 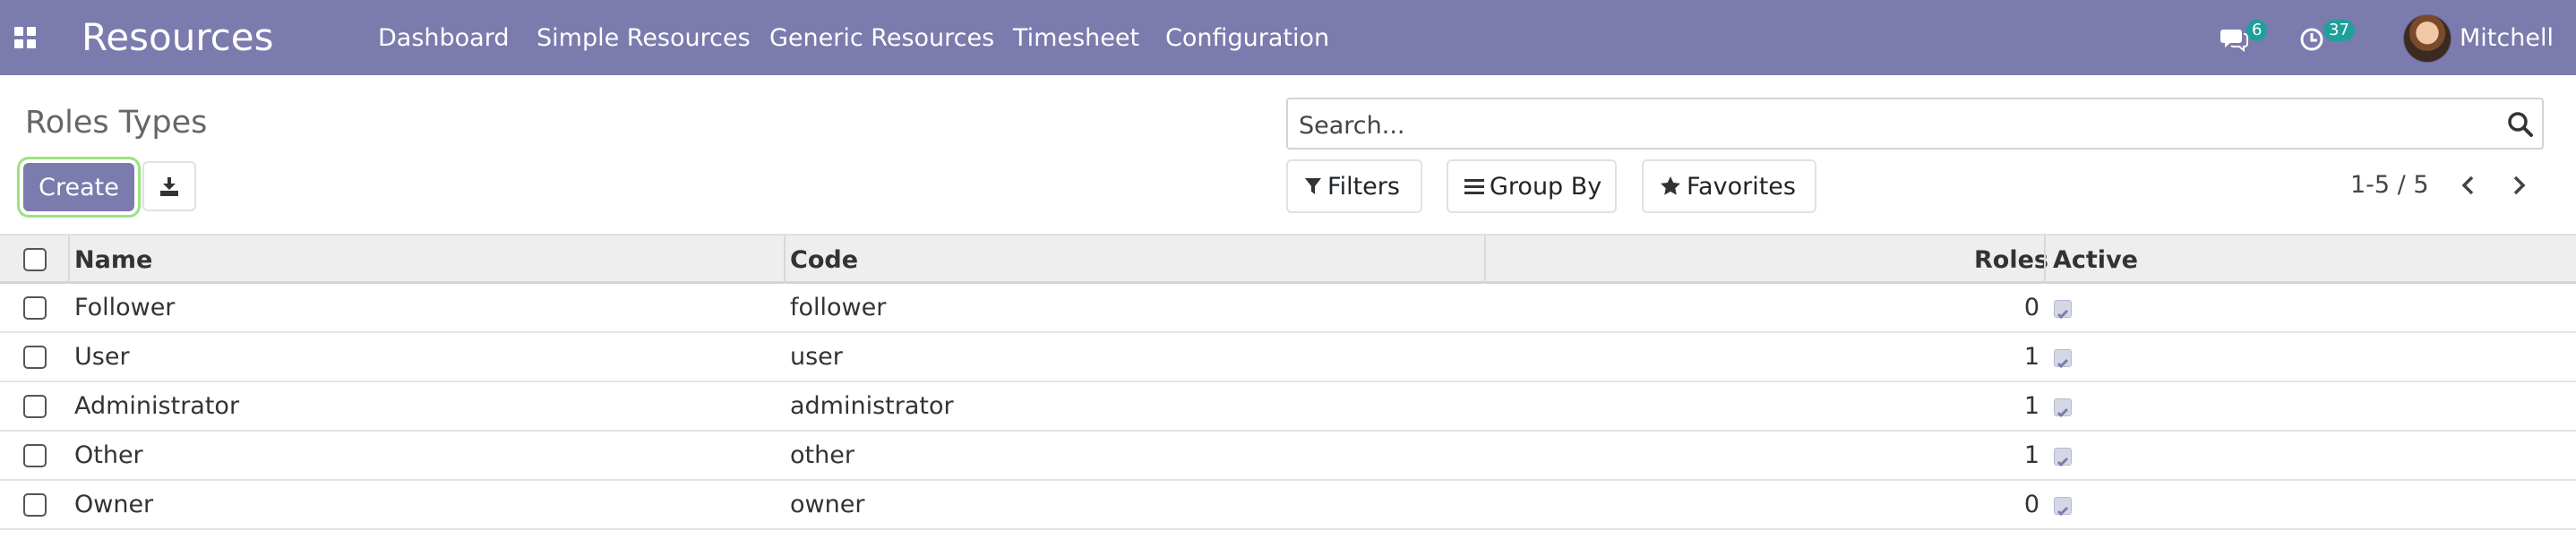 What do you see at coordinates (25, 37) in the screenshot?
I see `app-menu-icon` at bounding box center [25, 37].